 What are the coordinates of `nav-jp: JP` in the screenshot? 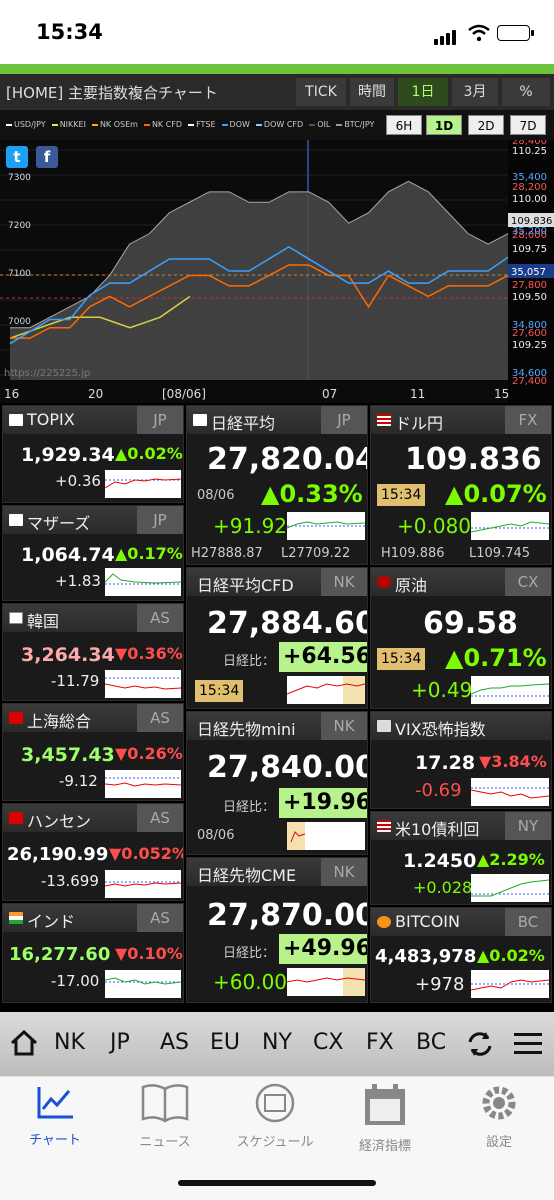 It's located at (120, 1042).